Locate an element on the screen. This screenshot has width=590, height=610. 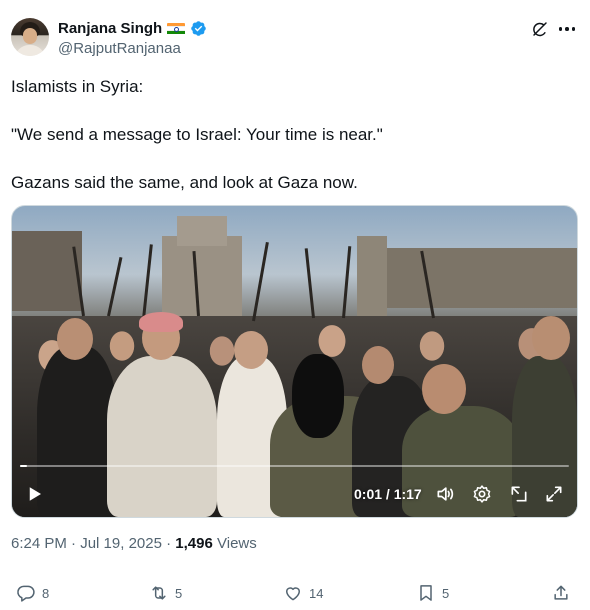
views-label: Views is located at coordinates (237, 543).